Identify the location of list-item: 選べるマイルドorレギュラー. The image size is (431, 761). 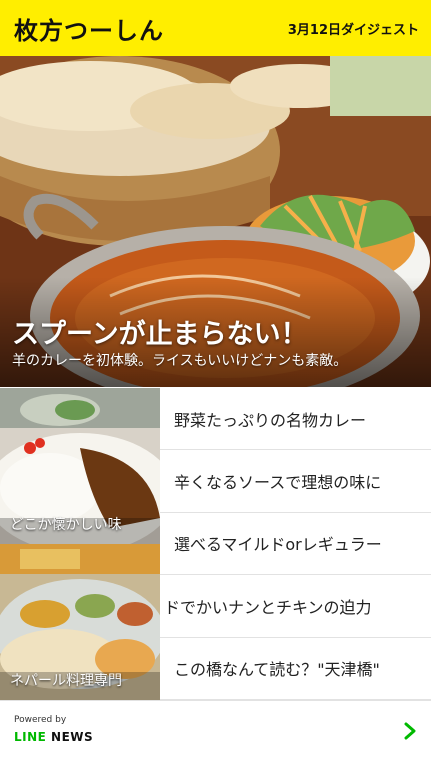
(295, 544).